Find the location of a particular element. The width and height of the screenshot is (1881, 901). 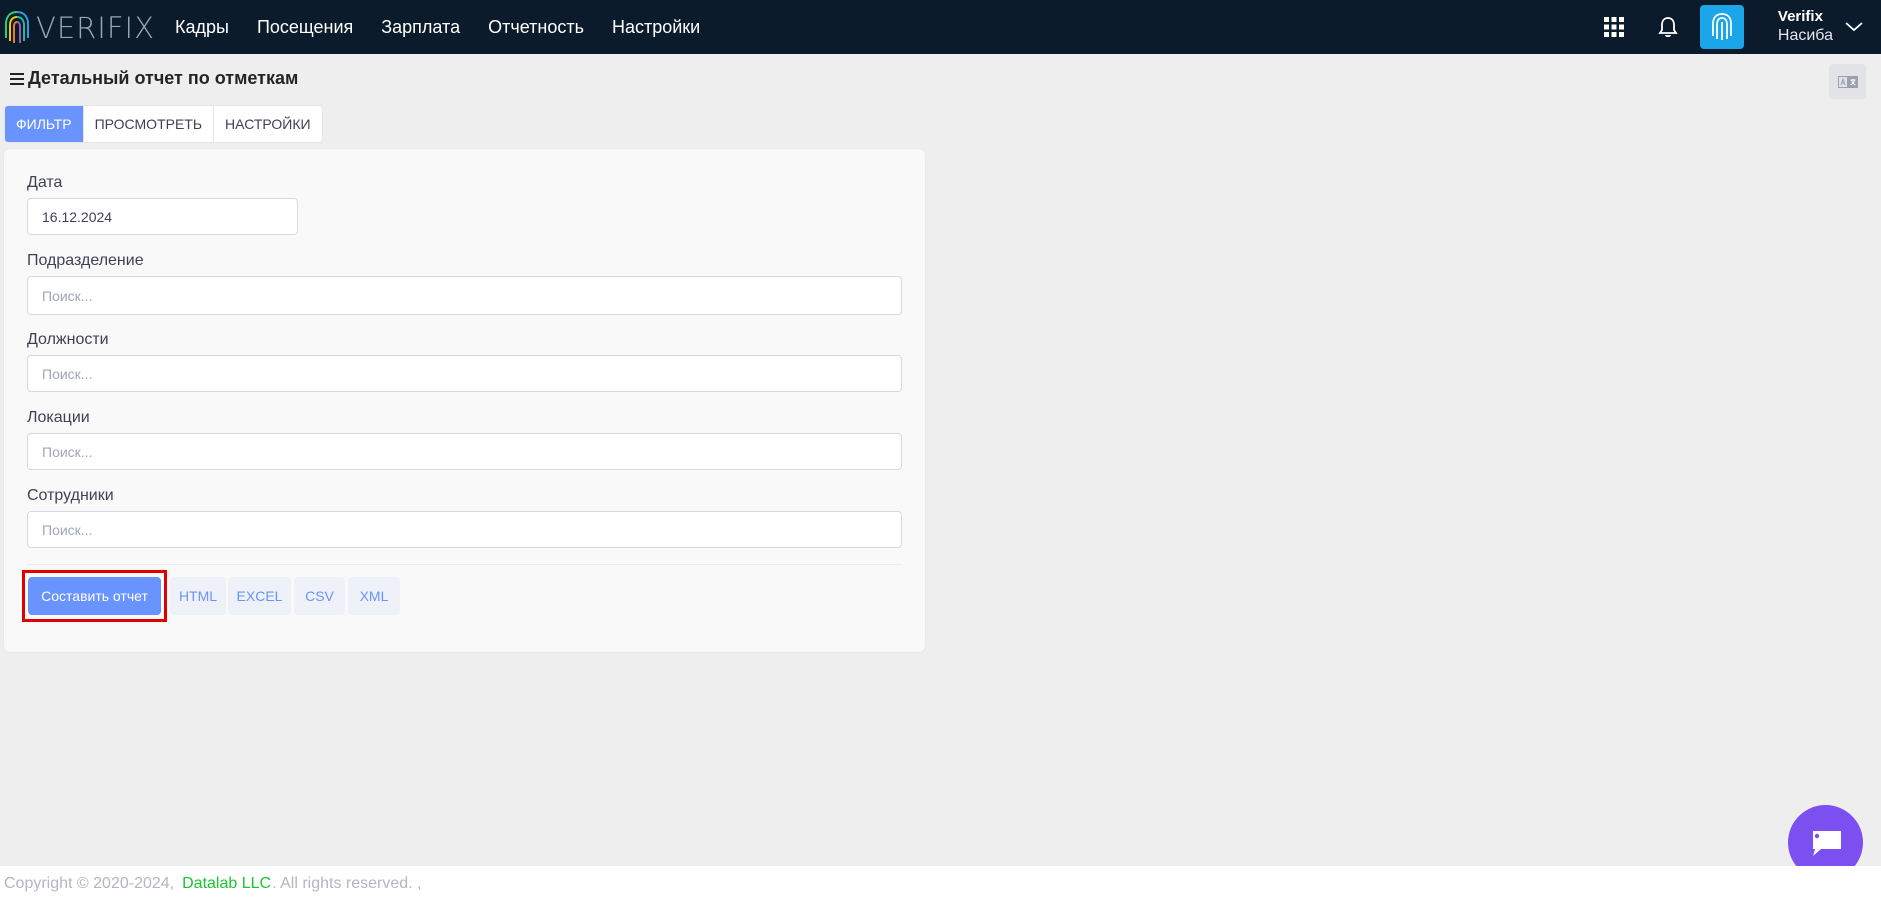

apps-button is located at coordinates (1614, 27).